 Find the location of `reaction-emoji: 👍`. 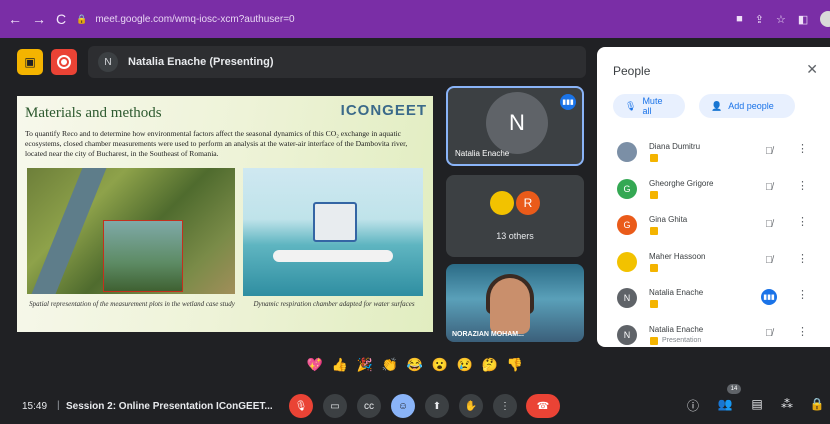

reaction-emoji: 👍 is located at coordinates (340, 365).